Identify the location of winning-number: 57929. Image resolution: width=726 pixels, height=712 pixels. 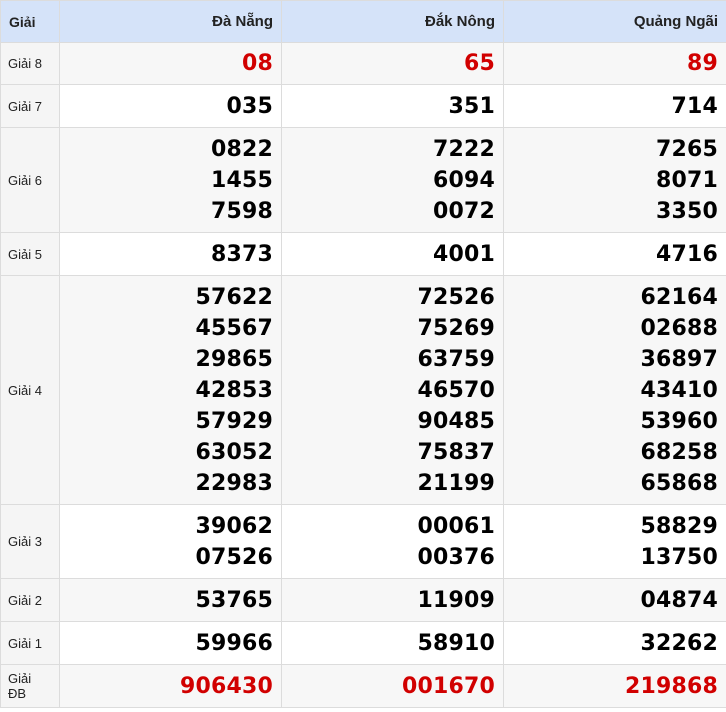
(234, 421).